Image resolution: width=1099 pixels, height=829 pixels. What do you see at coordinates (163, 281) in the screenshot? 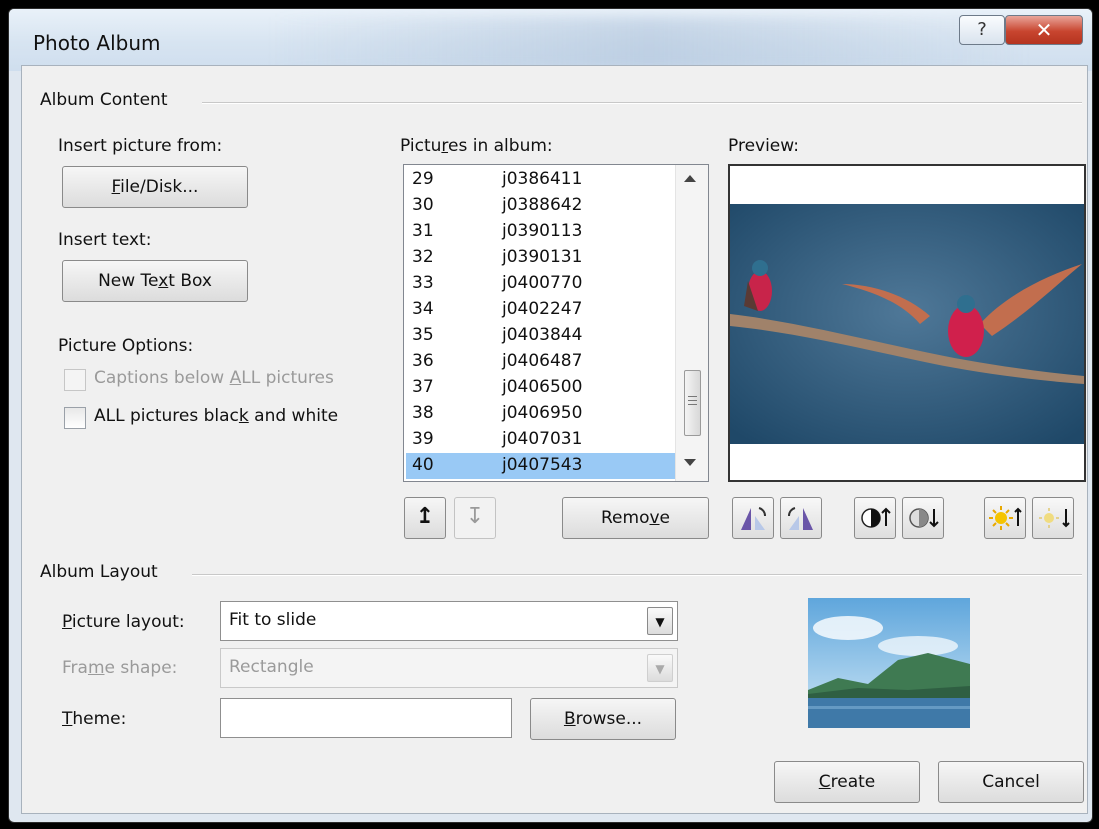
I see `new-text-box-label-key: x` at bounding box center [163, 281].